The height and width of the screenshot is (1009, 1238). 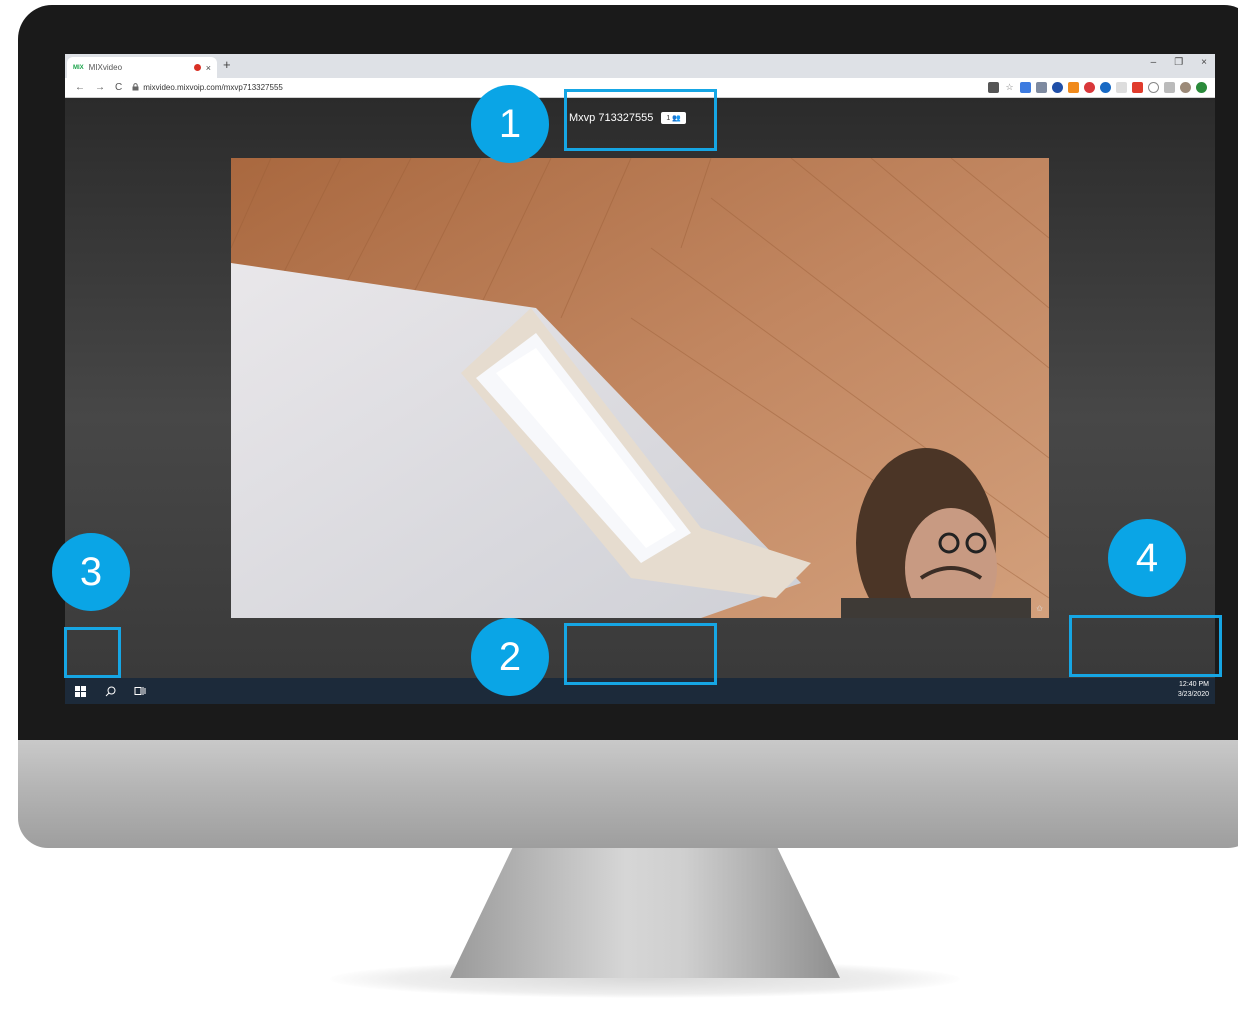 What do you see at coordinates (80, 691) in the screenshot?
I see `windows-start-icon` at bounding box center [80, 691].